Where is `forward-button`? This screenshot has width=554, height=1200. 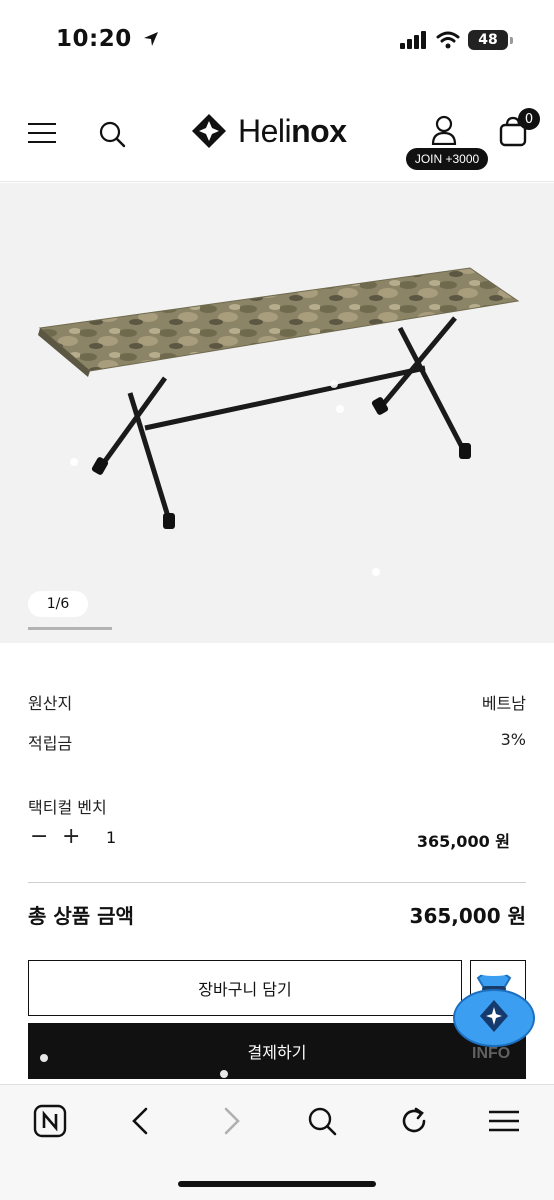
forward-button is located at coordinates (232, 1121).